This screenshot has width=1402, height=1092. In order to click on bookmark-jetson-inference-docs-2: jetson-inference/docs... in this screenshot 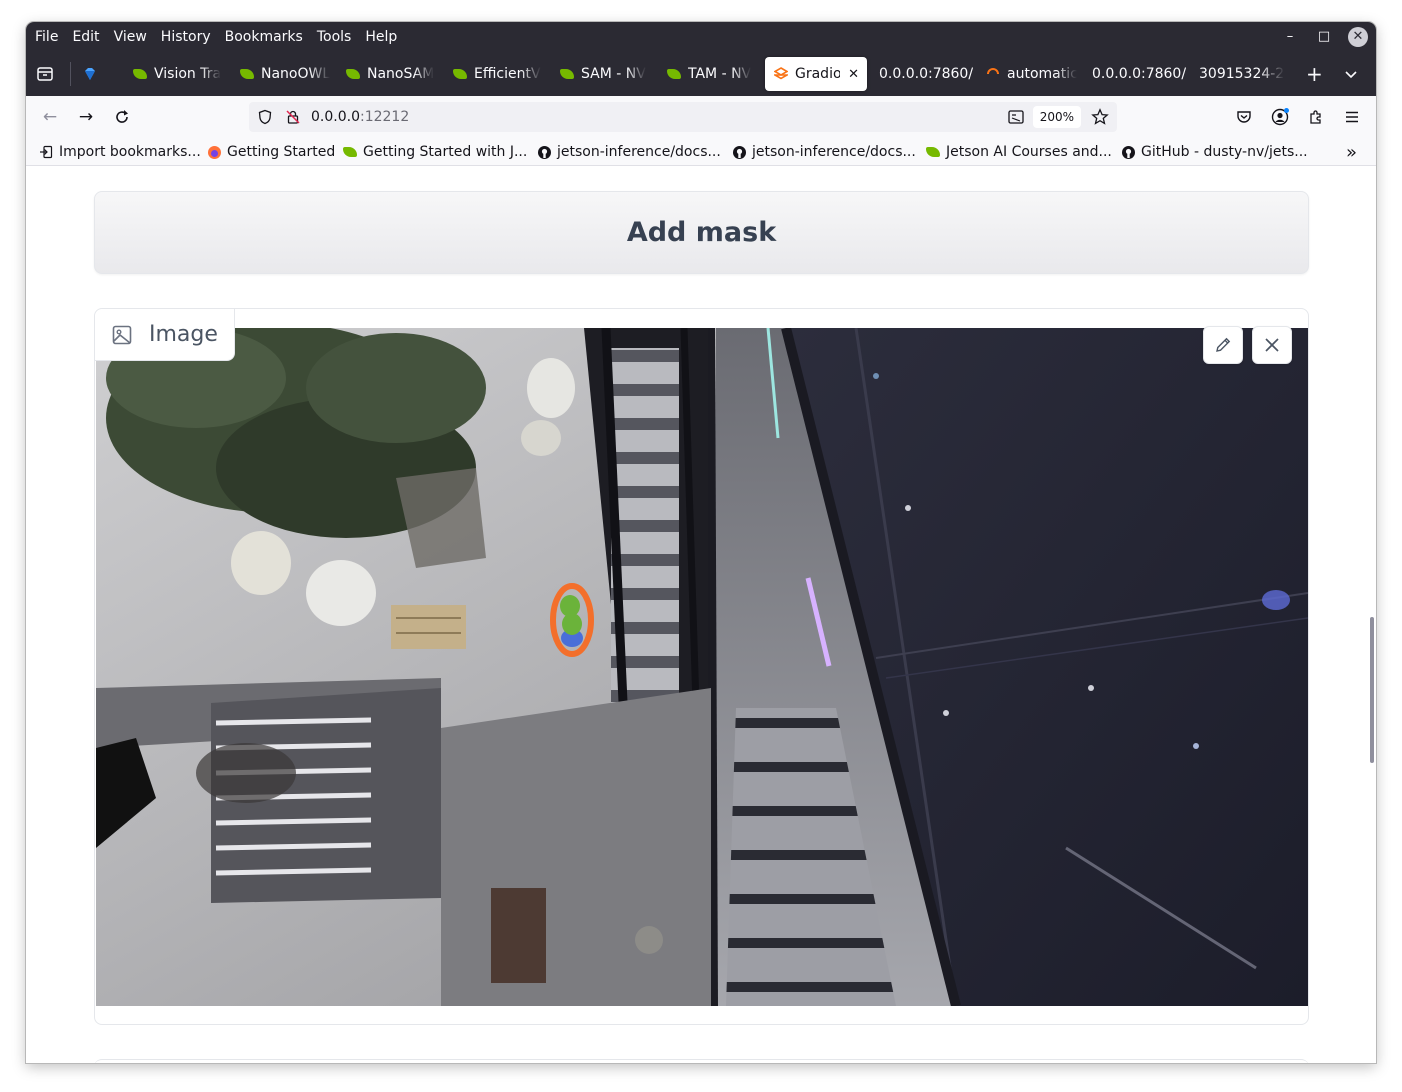, I will do `click(823, 152)`.